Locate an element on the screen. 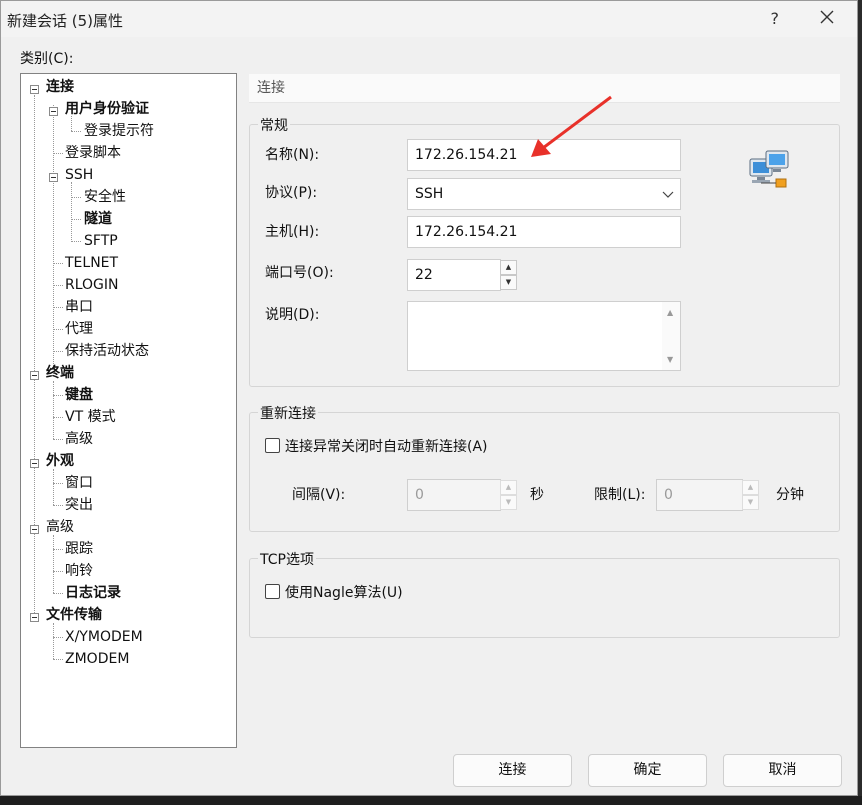 This screenshot has height=805, width=862. cancel-button: 取消 is located at coordinates (782, 770).